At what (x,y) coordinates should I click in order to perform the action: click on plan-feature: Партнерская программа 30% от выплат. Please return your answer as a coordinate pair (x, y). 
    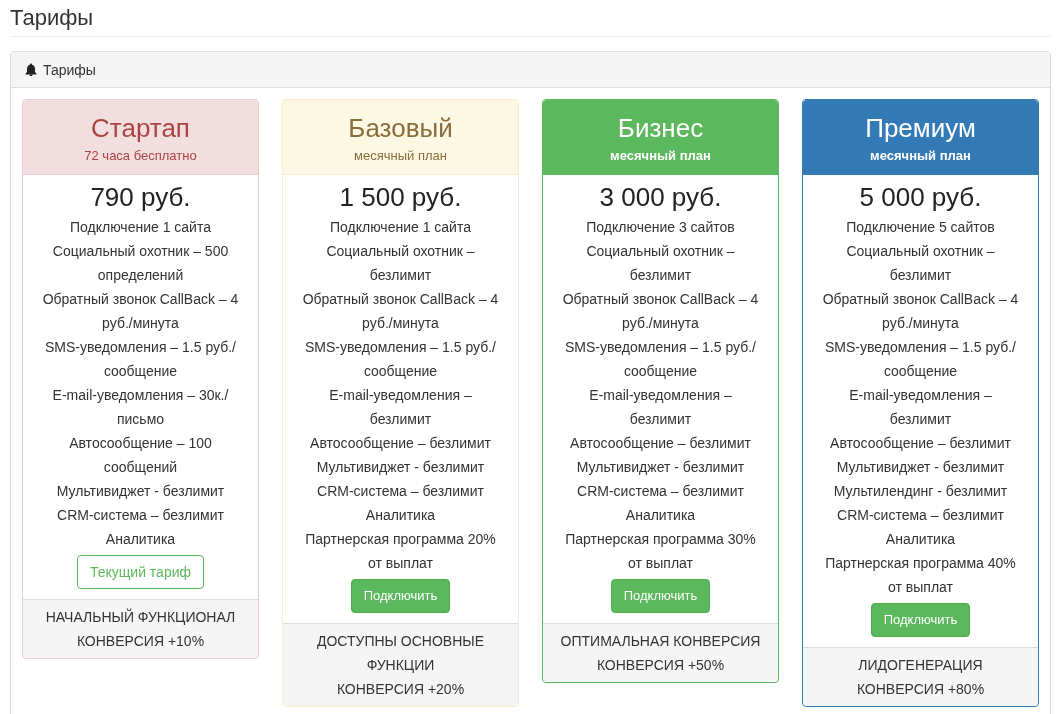
    Looking at the image, I should click on (660, 551).